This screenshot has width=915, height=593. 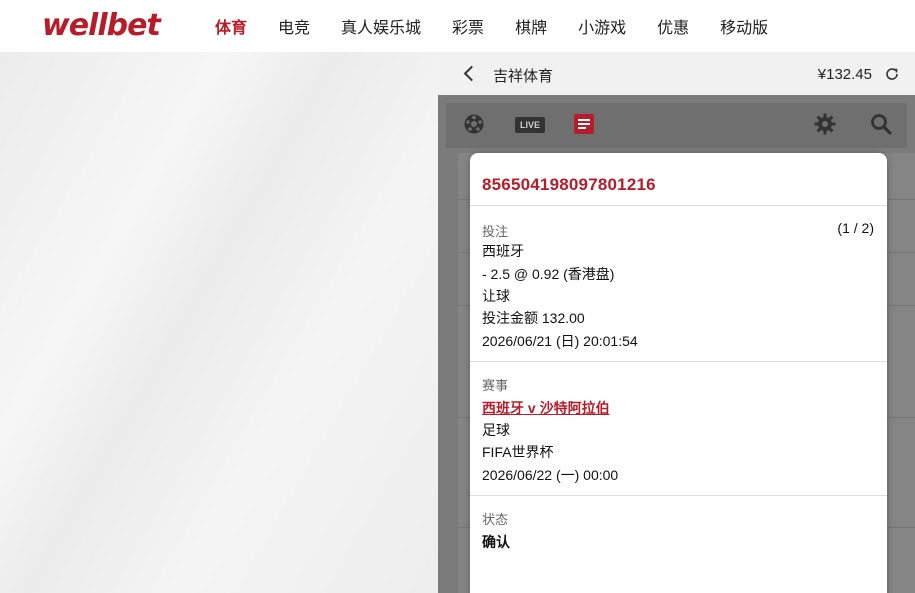 I want to click on status-value: 确认, so click(x=496, y=542).